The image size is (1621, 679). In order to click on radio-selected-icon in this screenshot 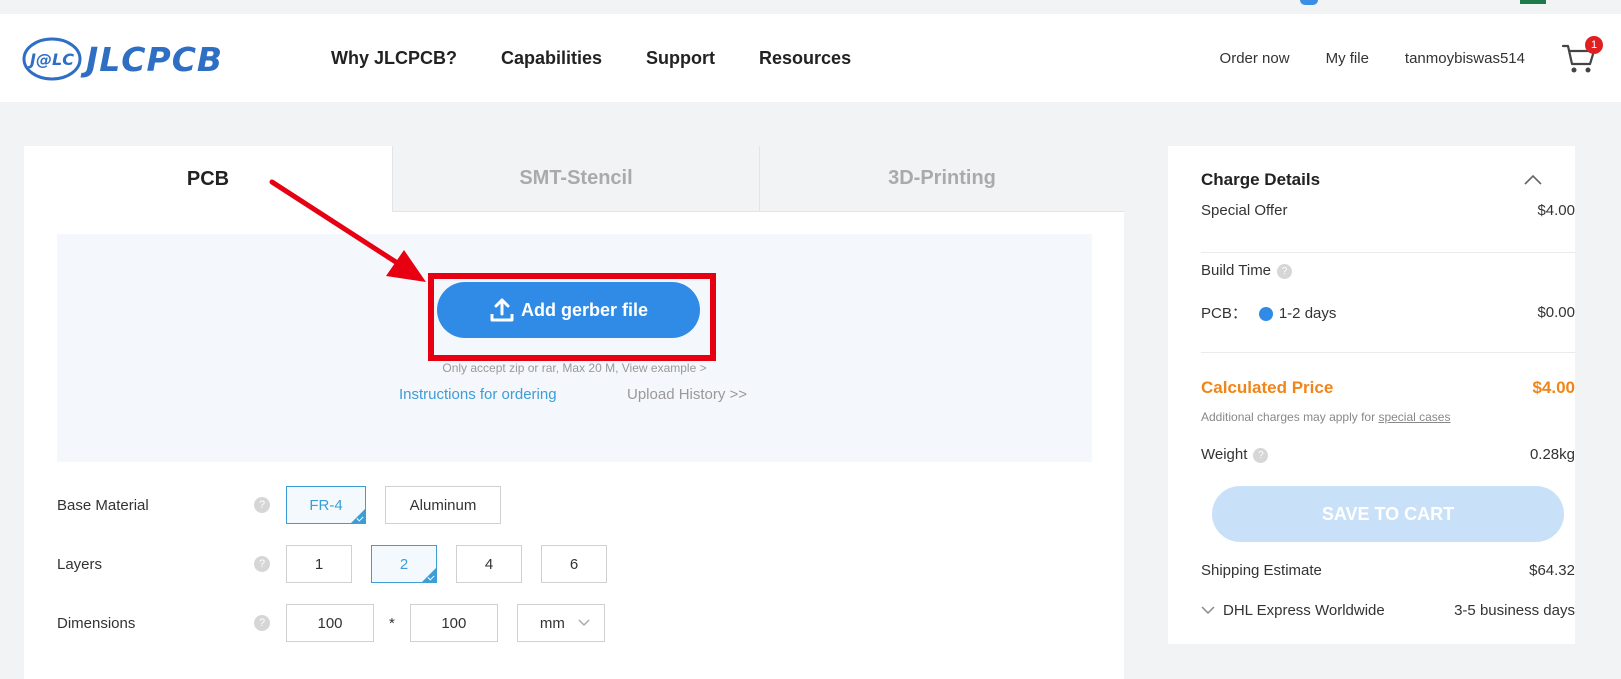, I will do `click(1265, 314)`.